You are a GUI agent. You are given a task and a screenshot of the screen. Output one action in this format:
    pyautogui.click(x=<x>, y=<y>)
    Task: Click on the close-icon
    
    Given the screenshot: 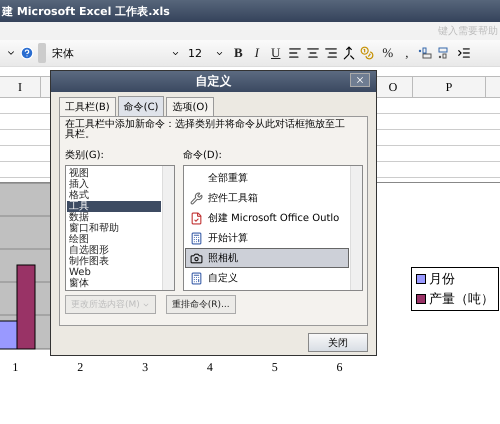 What is the action you would take?
    pyautogui.click(x=360, y=80)
    